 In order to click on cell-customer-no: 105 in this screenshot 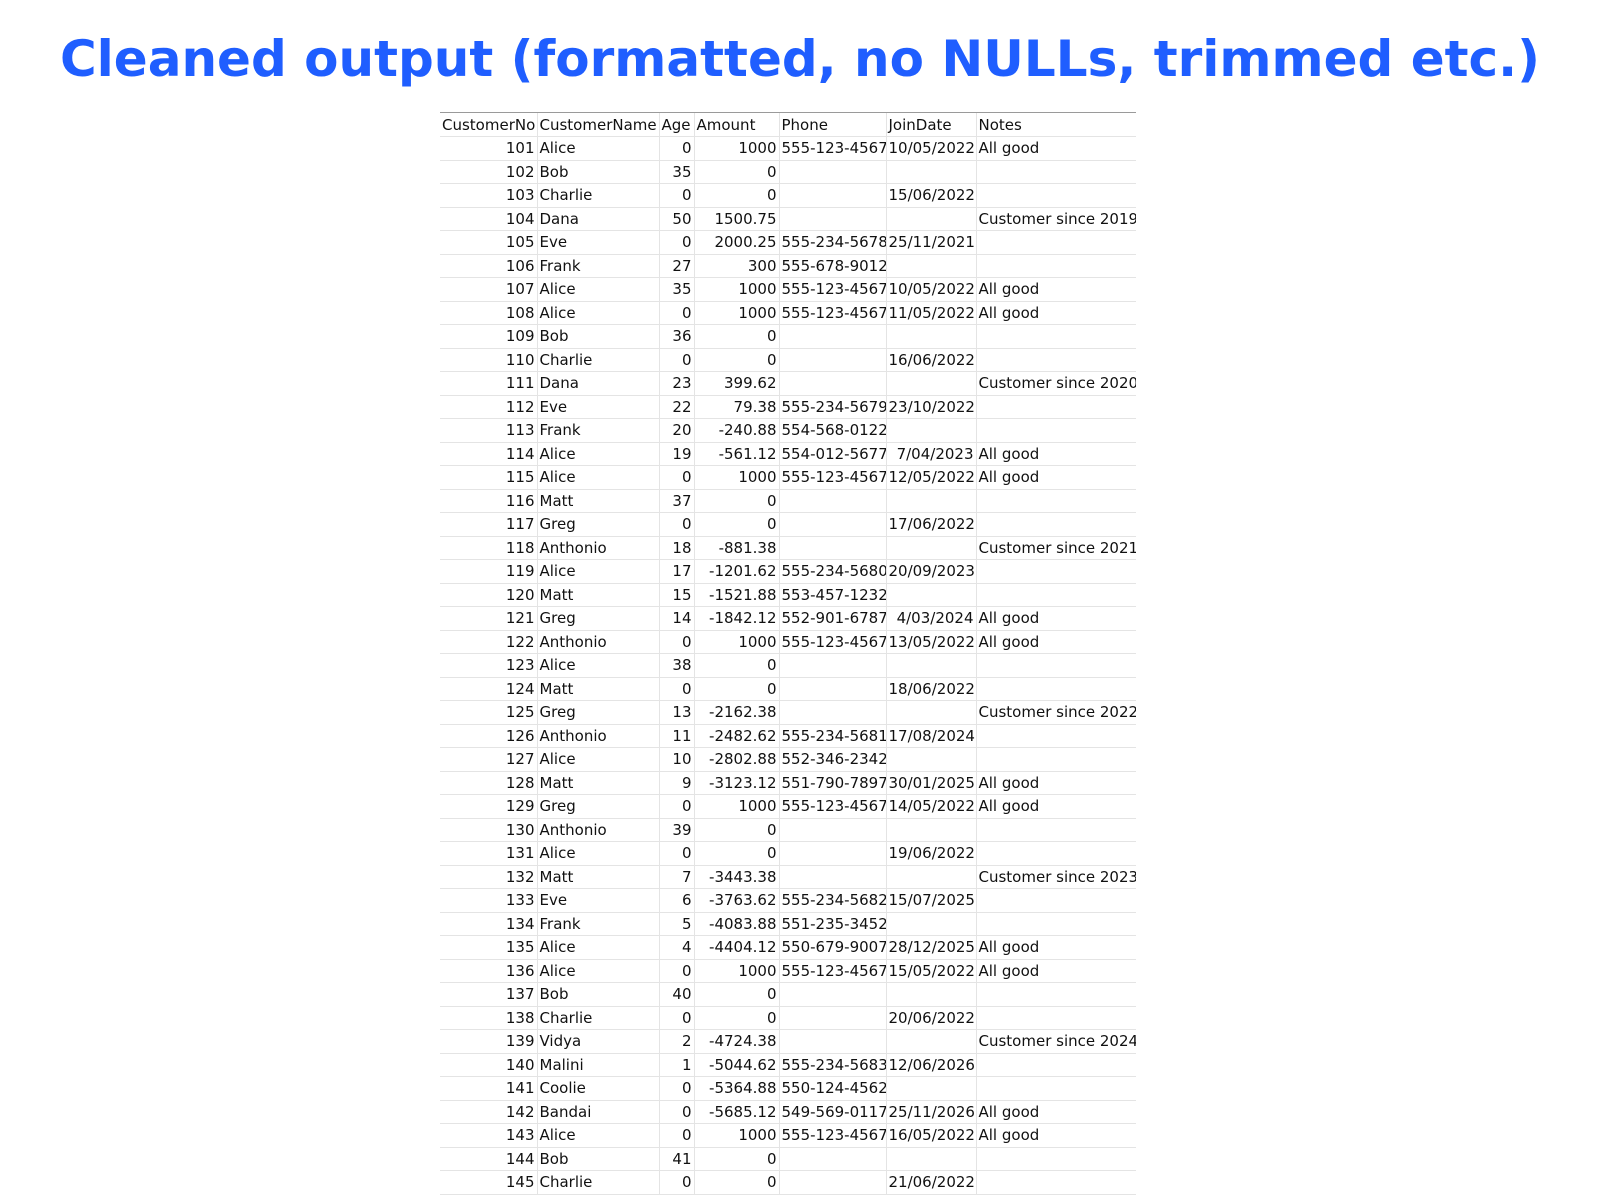, I will do `click(489, 242)`.